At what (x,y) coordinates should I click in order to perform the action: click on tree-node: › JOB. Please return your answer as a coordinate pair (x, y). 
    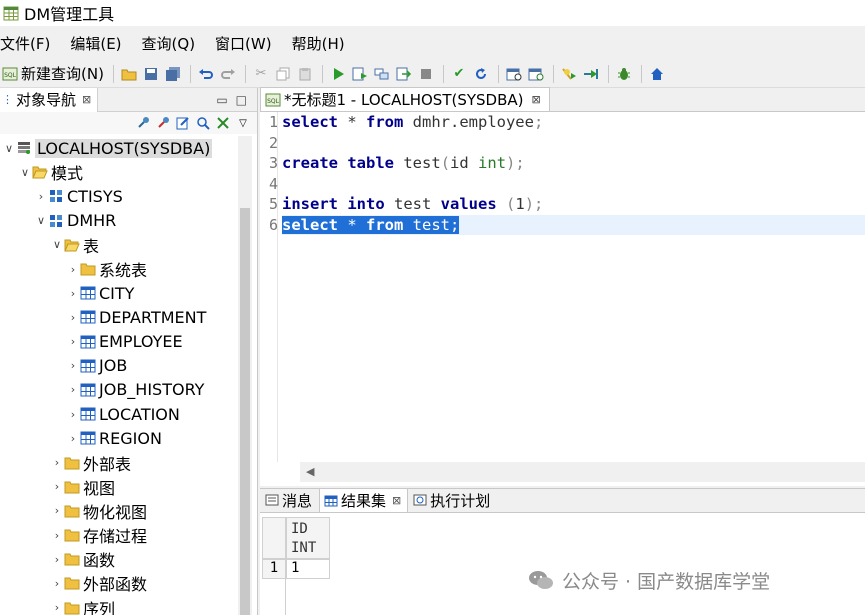
    Looking at the image, I should click on (118, 366).